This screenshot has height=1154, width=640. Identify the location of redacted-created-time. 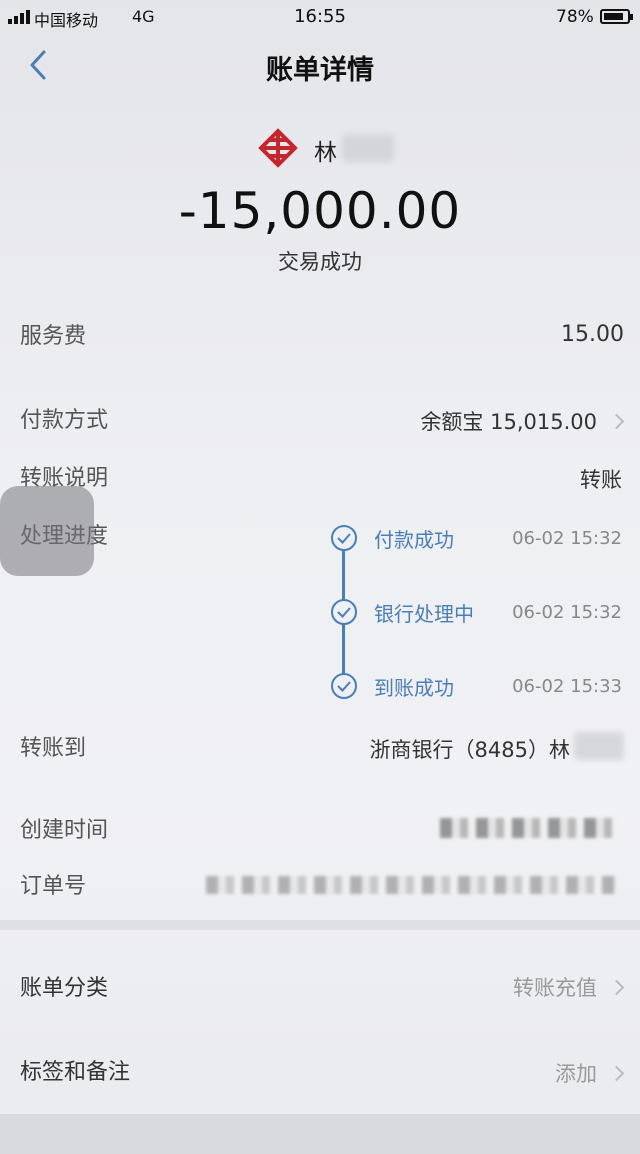
(528, 828).